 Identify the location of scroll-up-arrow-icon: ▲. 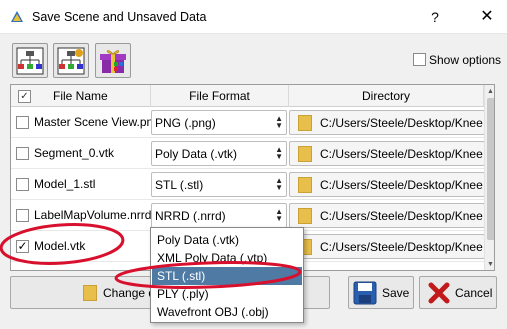
(490, 91).